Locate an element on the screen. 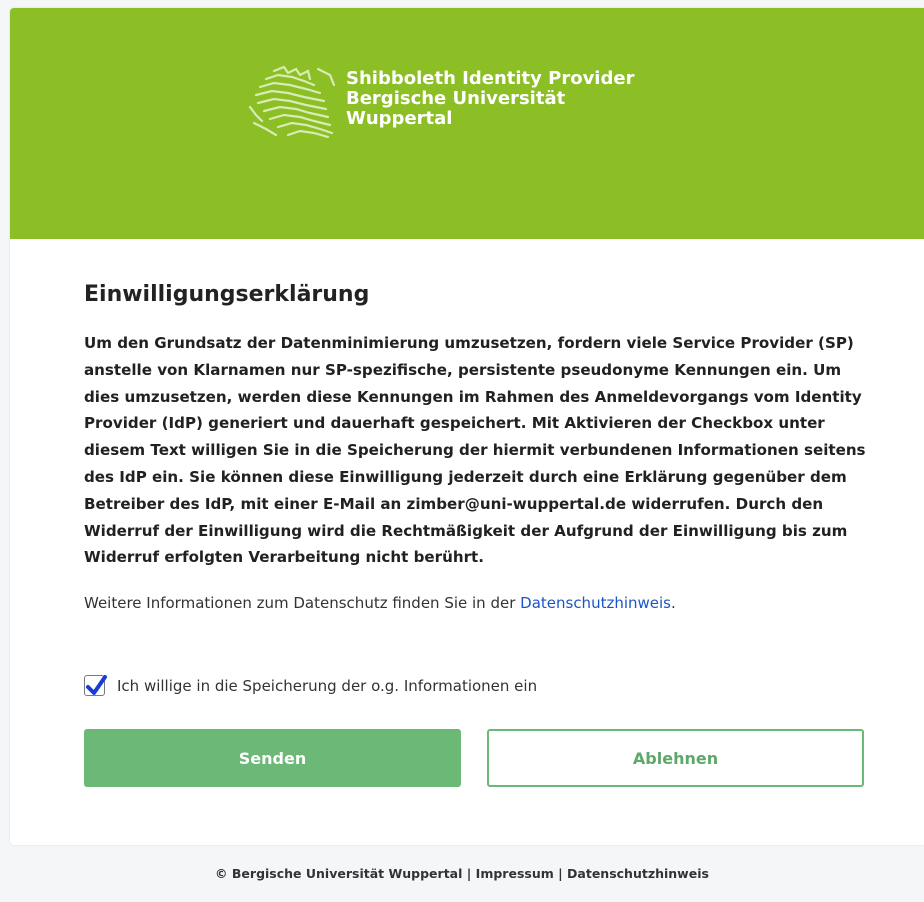 The height and width of the screenshot is (902, 924). decline-button: Ablehnen is located at coordinates (675, 758).